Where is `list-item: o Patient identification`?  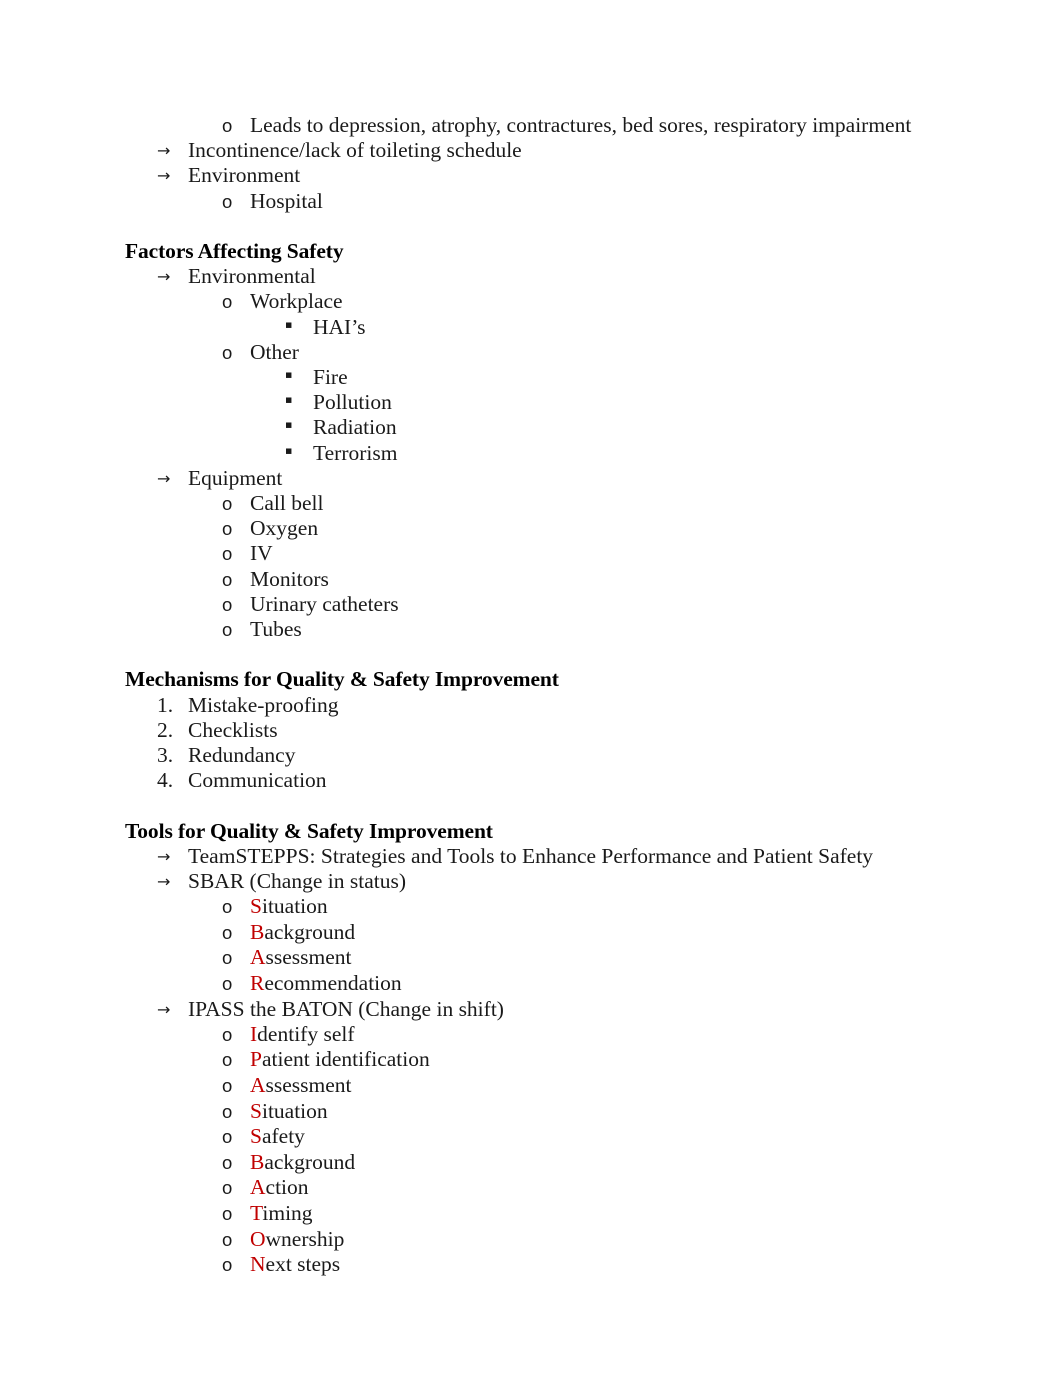
list-item: o Patient identification is located at coordinates (543, 1060).